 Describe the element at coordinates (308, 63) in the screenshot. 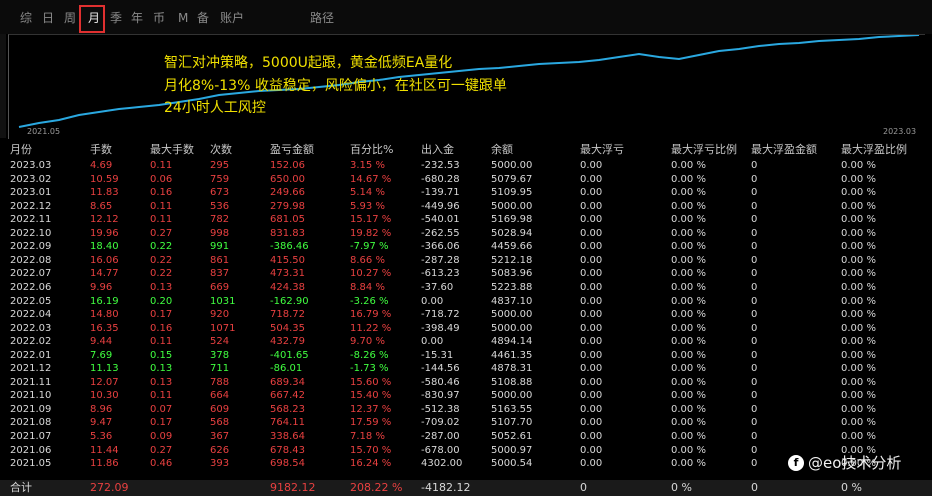

I see `overlay-line-1: 智汇对冲策略，5000U起跟，黄金低频EA量化` at that location.